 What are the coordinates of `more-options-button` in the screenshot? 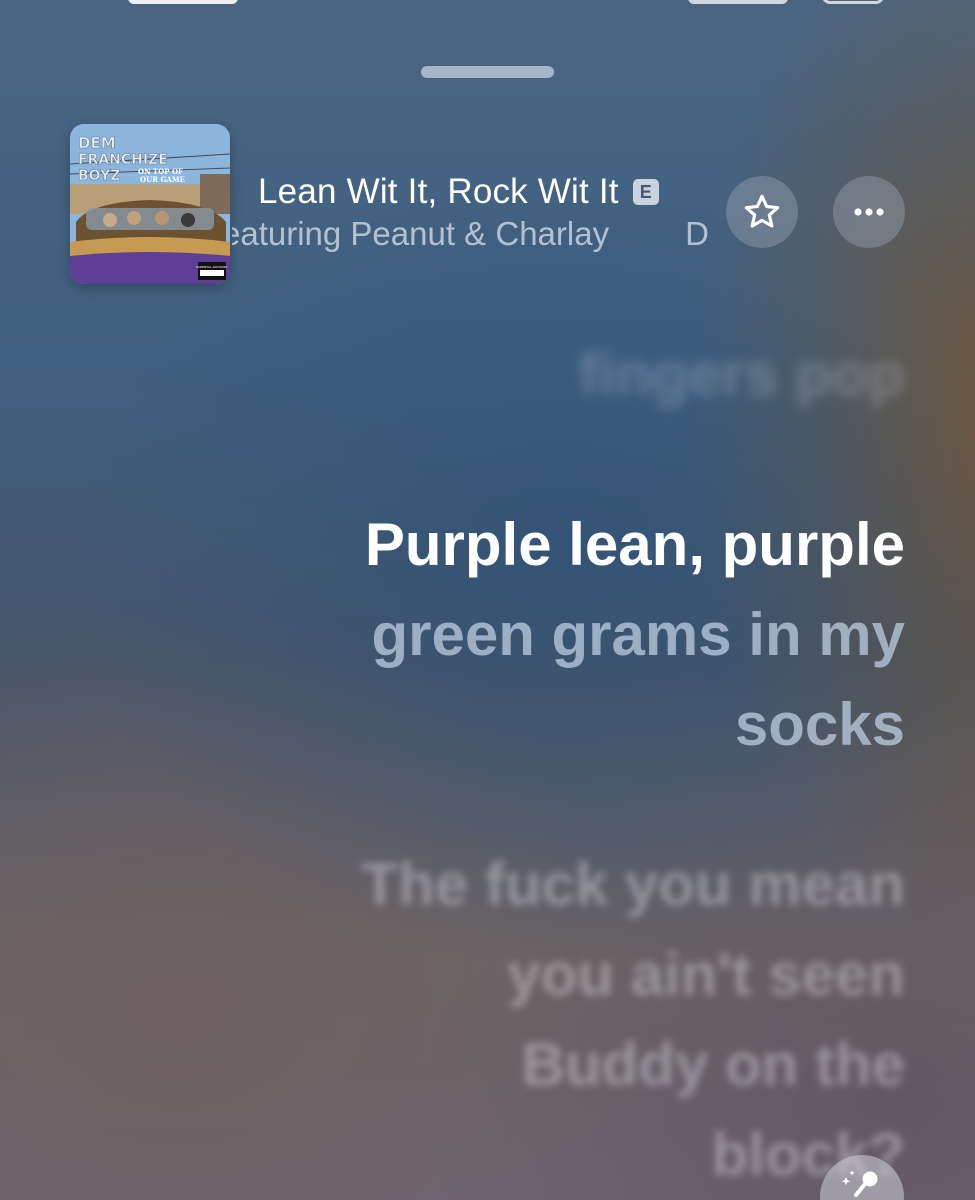 It's located at (869, 212).